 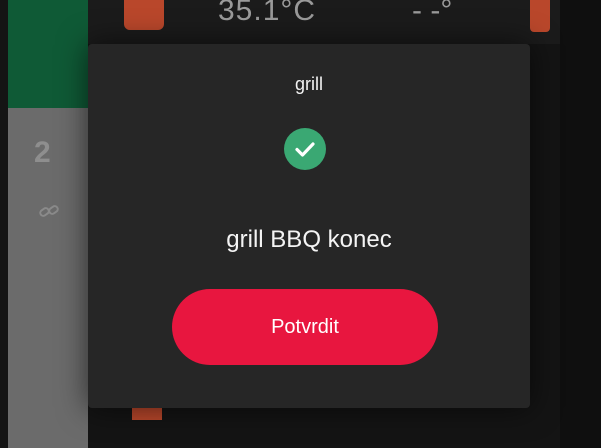 What do you see at coordinates (305, 327) in the screenshot?
I see `confirm-button: Potvrdit` at bounding box center [305, 327].